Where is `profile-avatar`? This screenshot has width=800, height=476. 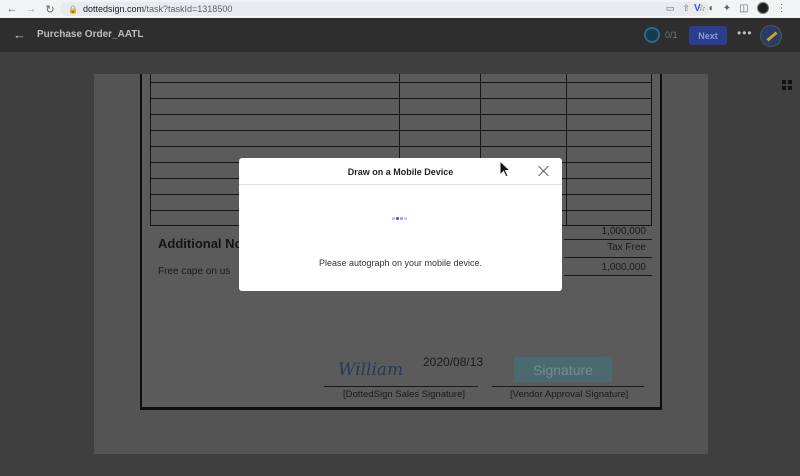
profile-avatar is located at coordinates (762, 8).